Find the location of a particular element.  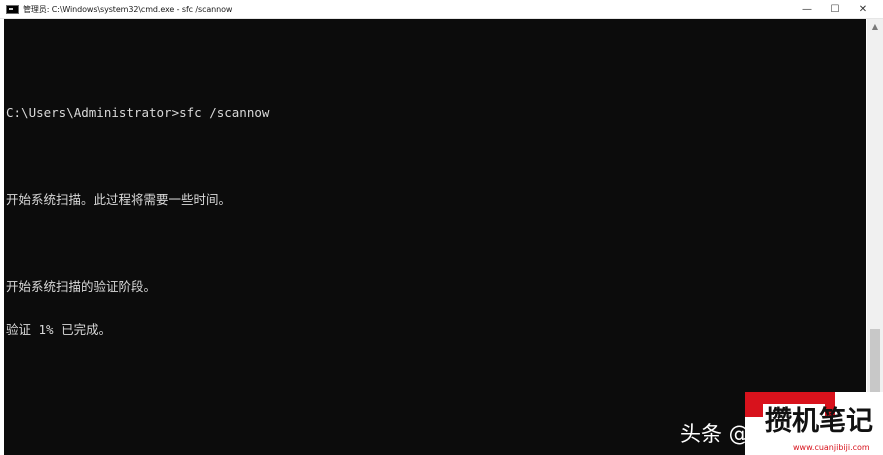

maximize-button: ☐ is located at coordinates (835, 9).